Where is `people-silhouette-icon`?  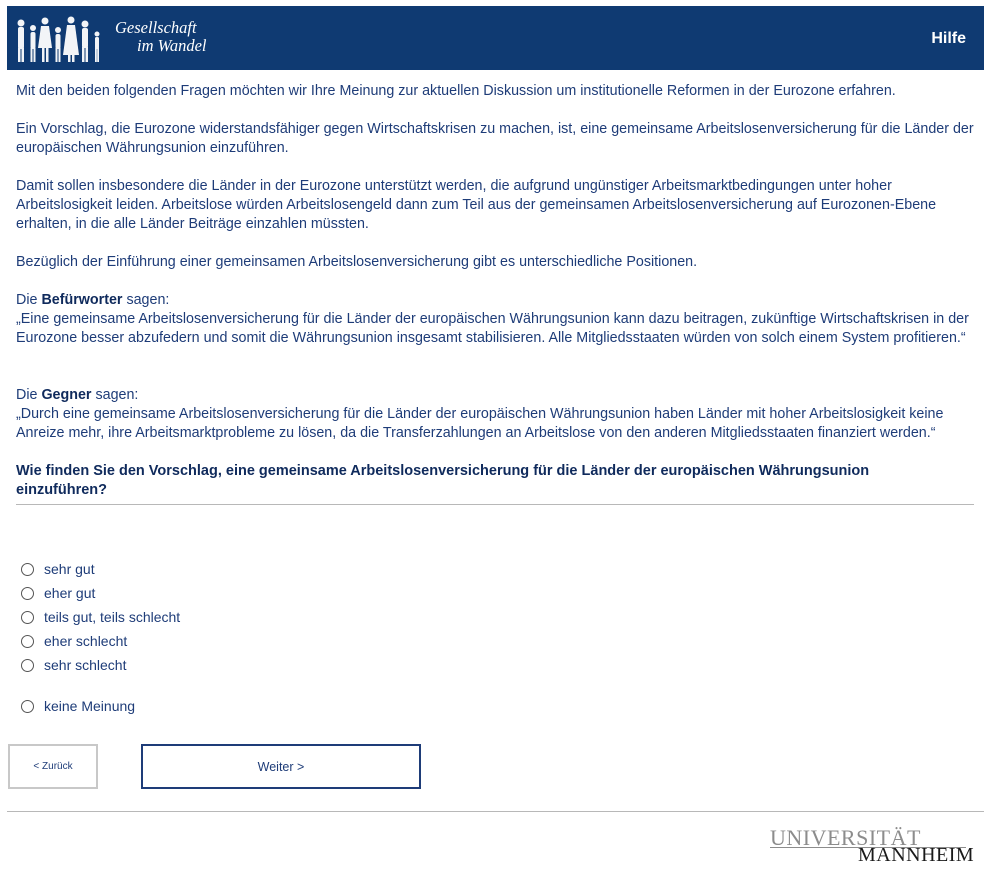
people-silhouette-icon is located at coordinates (58, 39).